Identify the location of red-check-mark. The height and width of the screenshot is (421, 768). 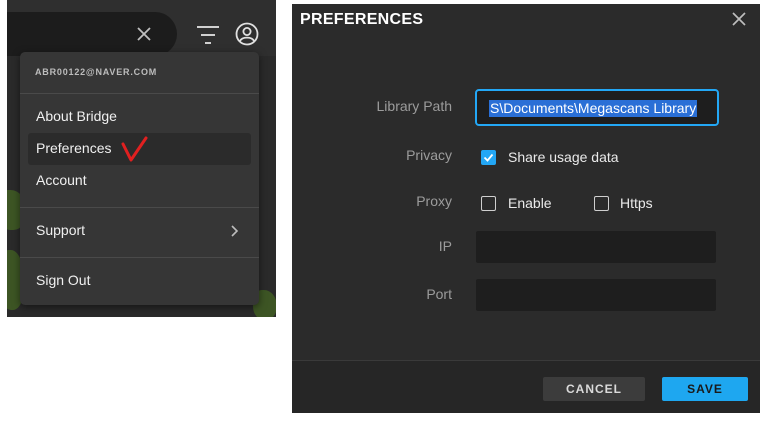
(134, 149).